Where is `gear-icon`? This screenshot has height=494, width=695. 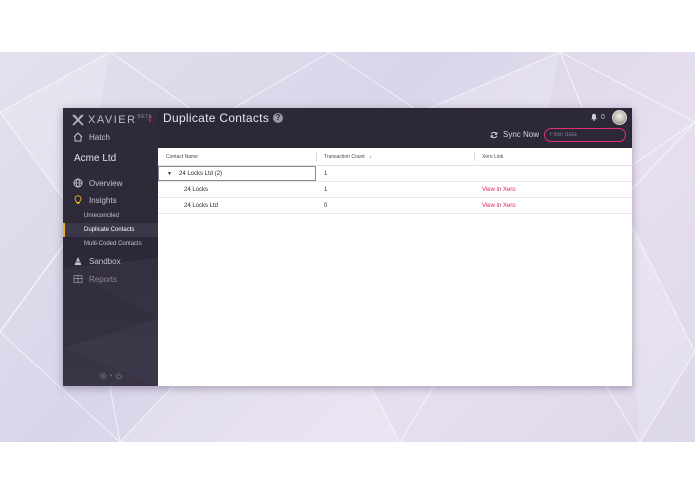 gear-icon is located at coordinates (103, 376).